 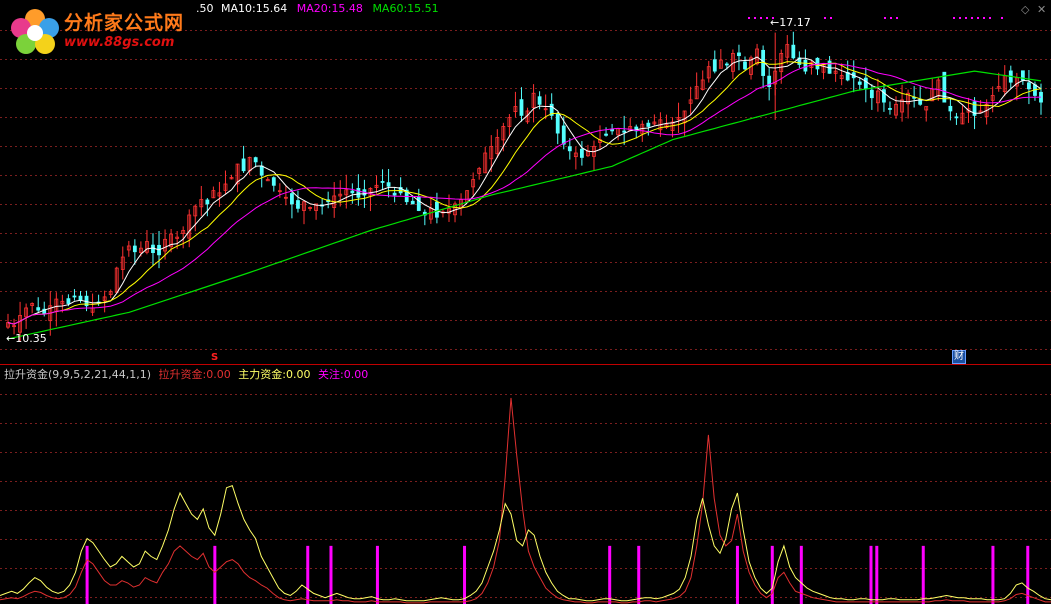 I want to click on ma10-value: 15.64, so click(x=271, y=8).